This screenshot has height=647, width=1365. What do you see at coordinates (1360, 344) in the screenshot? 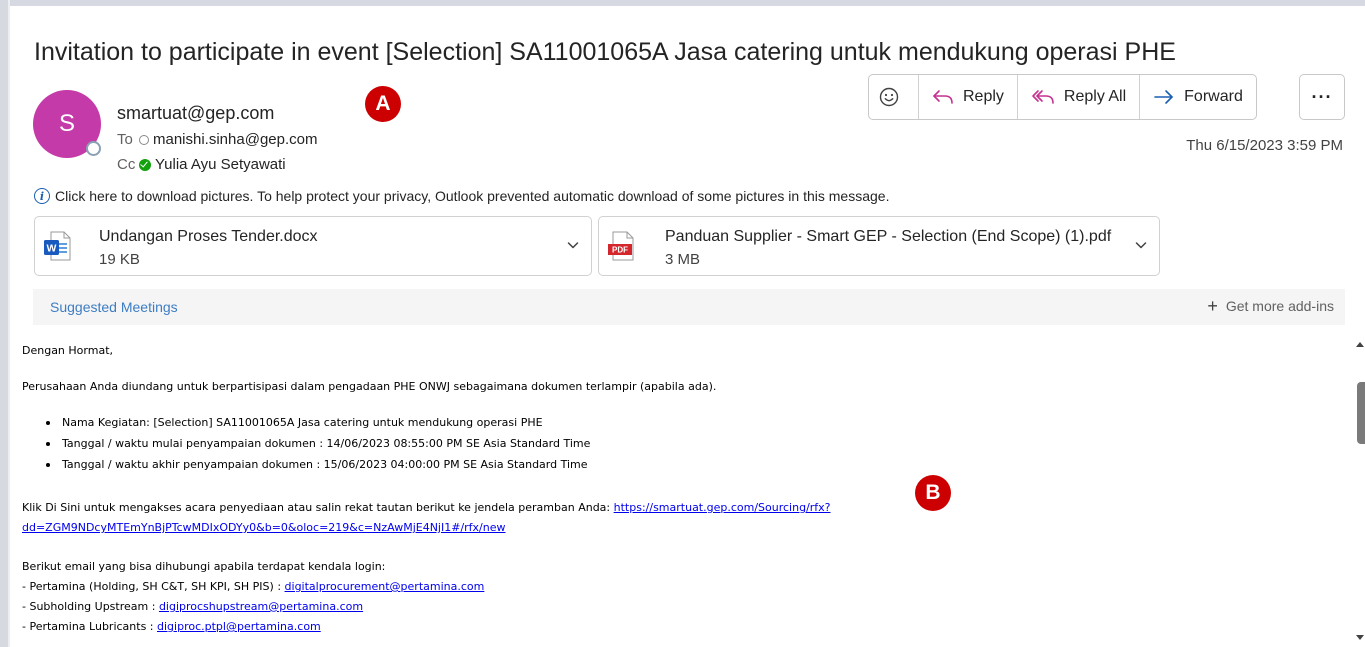
I see `scroll-up-arrow-icon` at bounding box center [1360, 344].